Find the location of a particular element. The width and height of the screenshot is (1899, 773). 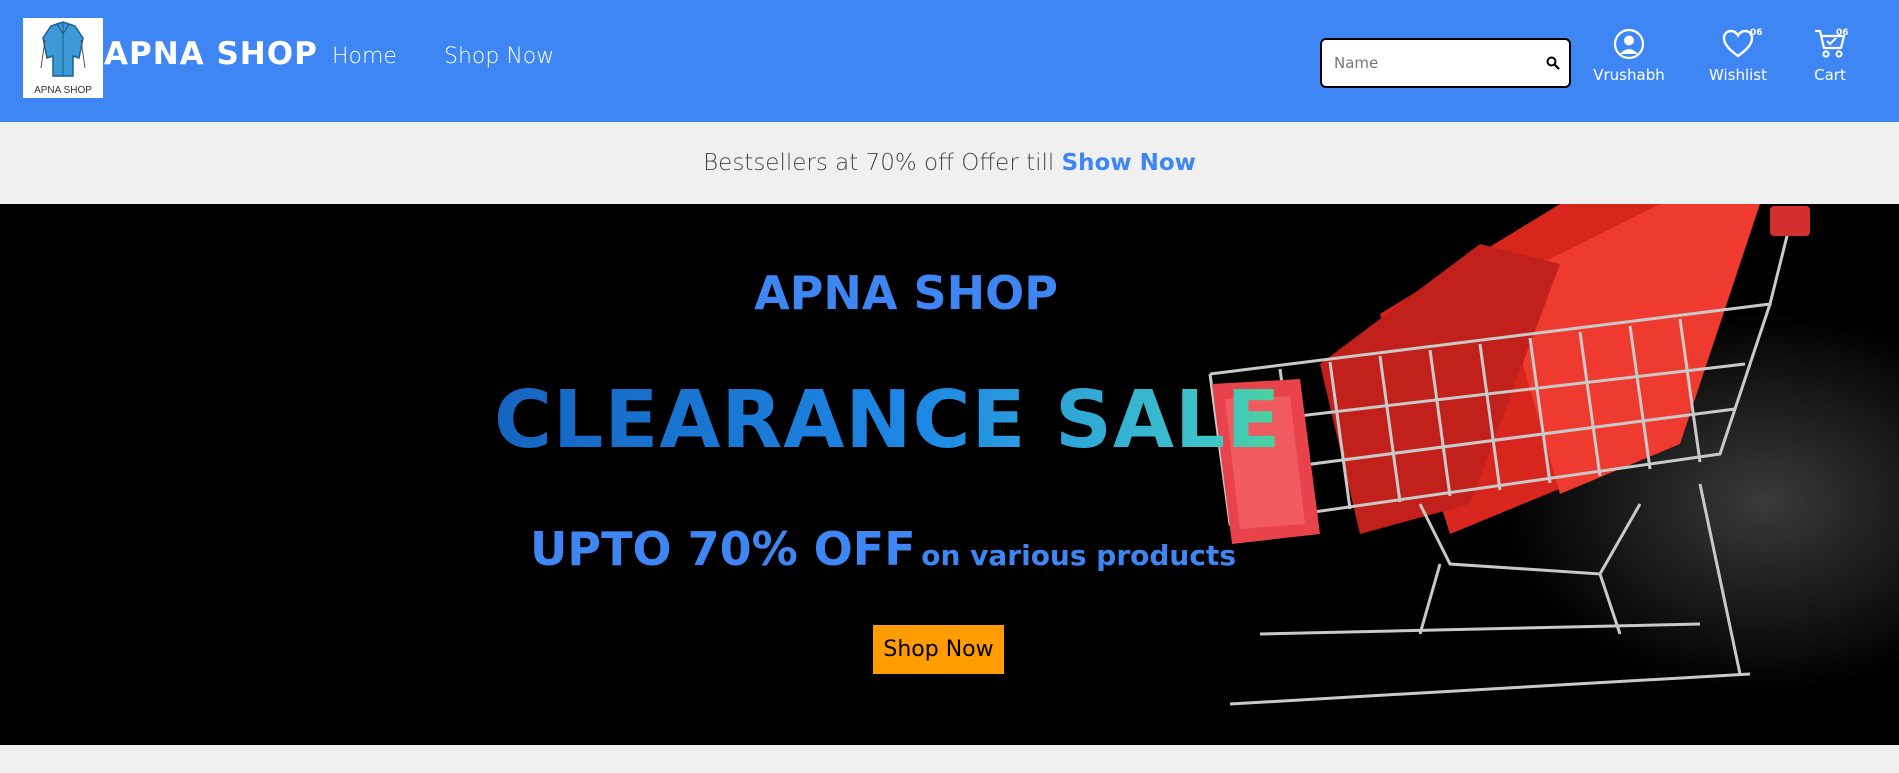

logo-image is located at coordinates (63, 49).